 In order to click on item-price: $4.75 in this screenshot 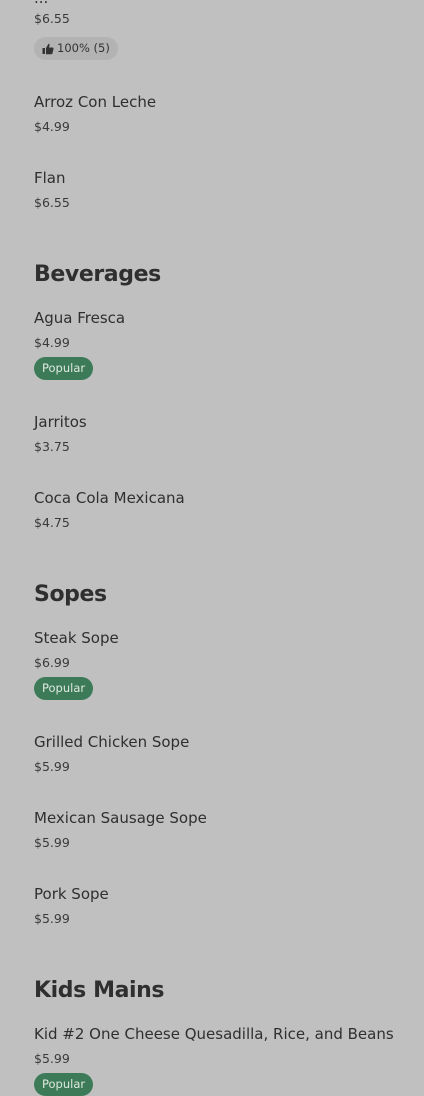, I will do `click(52, 522)`.